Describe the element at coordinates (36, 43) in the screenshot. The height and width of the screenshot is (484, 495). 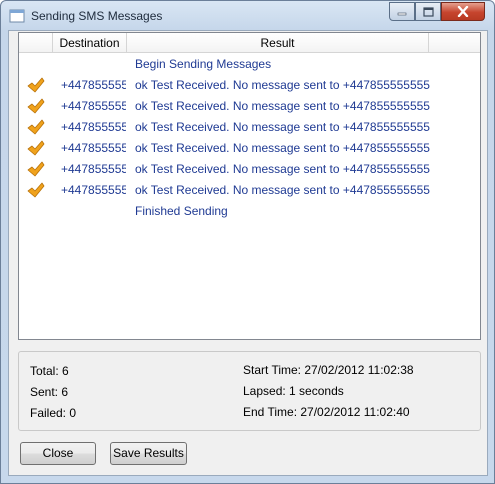
I see `header-status` at that location.